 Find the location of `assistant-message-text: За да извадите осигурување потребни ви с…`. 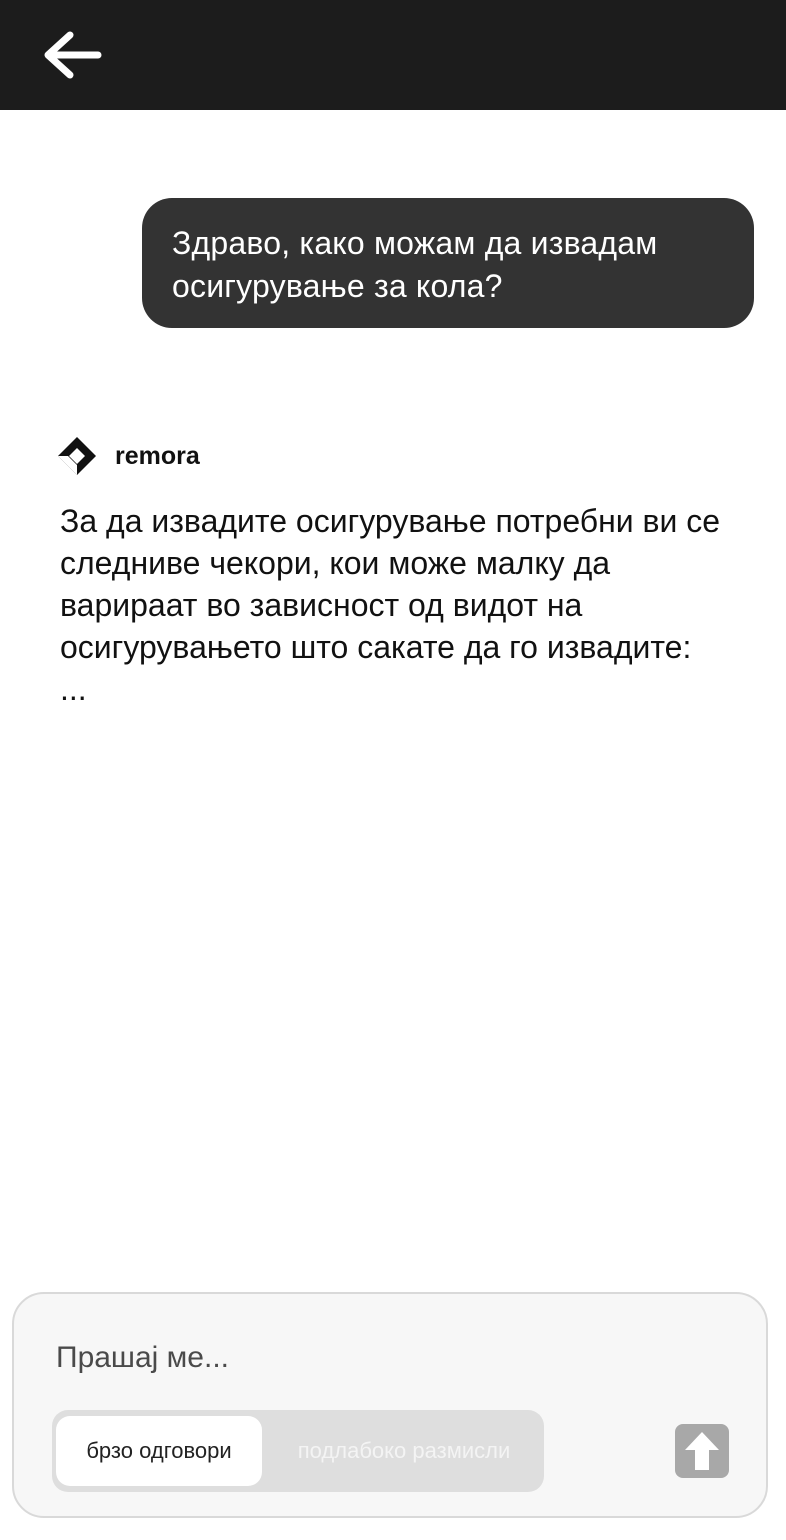

assistant-message-text: За да извадите осигурување потребни ви с… is located at coordinates (390, 605).